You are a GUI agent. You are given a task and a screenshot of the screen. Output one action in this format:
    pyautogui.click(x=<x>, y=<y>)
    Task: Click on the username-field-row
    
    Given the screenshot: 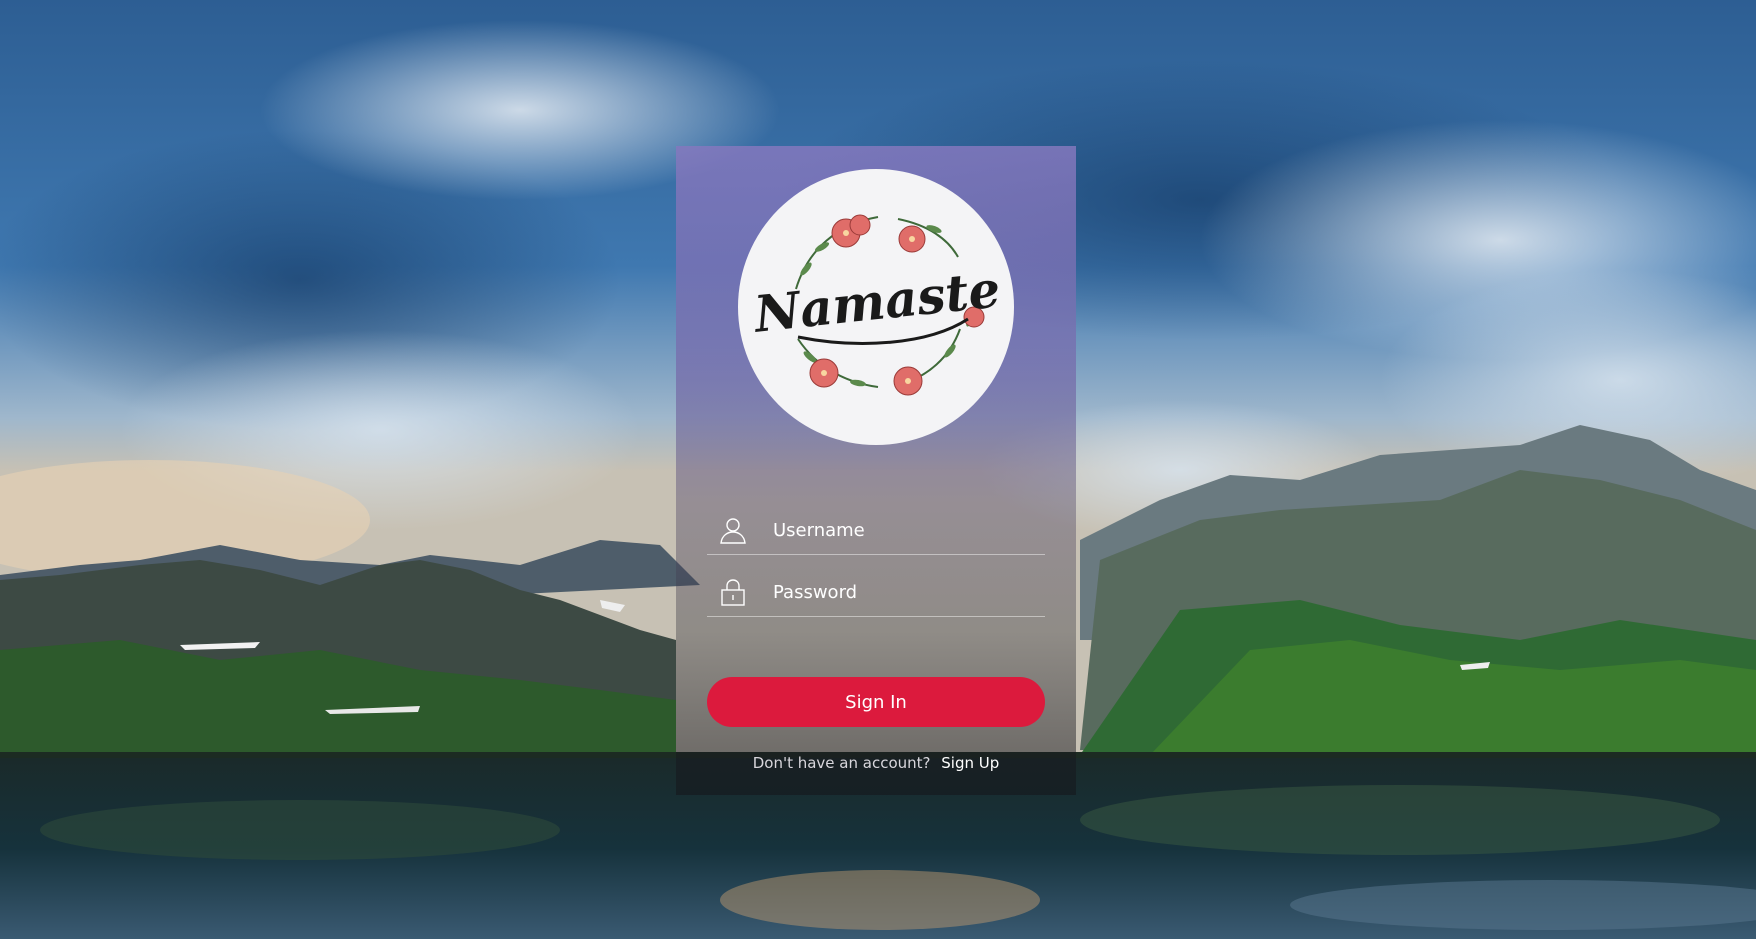 What is the action you would take?
    pyautogui.click(x=876, y=529)
    